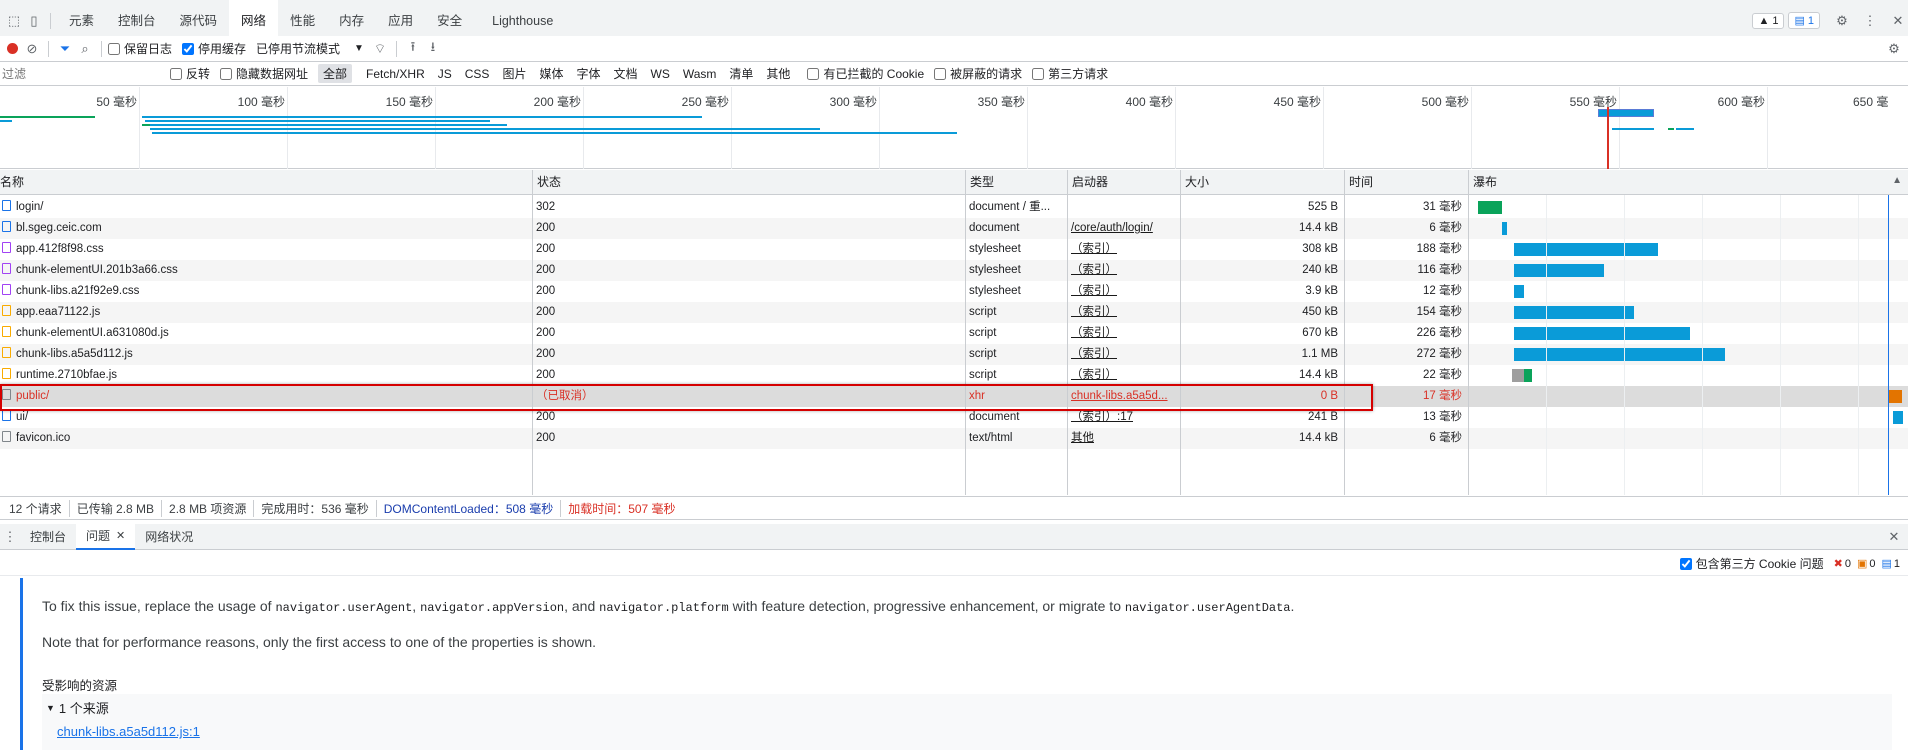 The image size is (1908, 750). I want to click on invert-input, so click(176, 73).